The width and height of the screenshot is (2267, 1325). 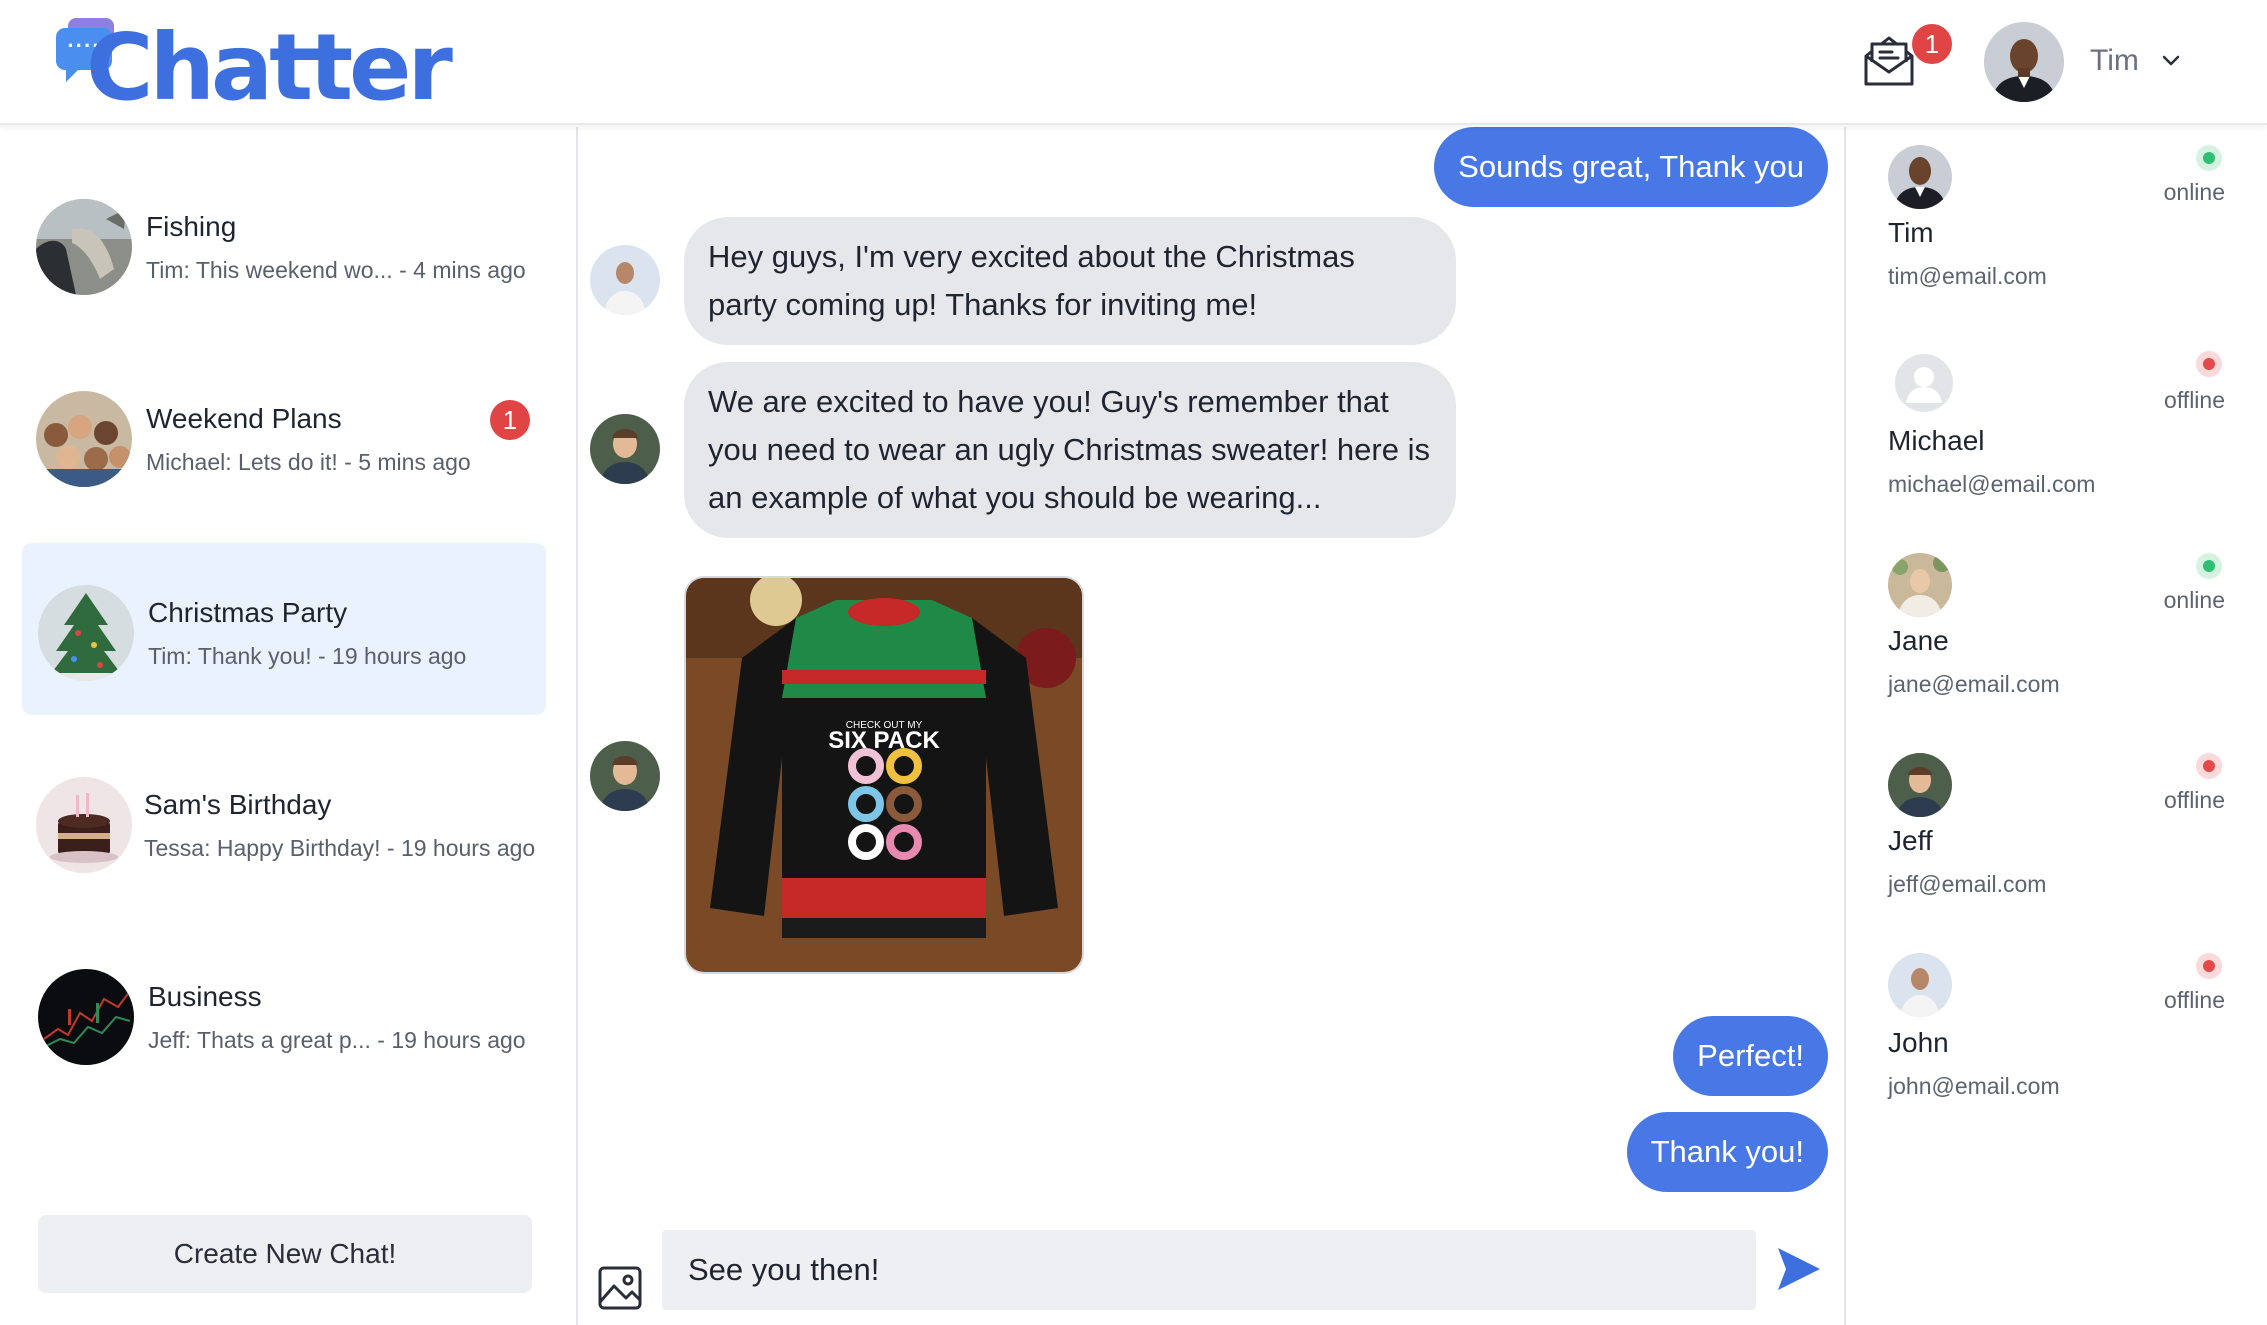 What do you see at coordinates (1992, 484) in the screenshot?
I see `member-email: michael@email.com` at bounding box center [1992, 484].